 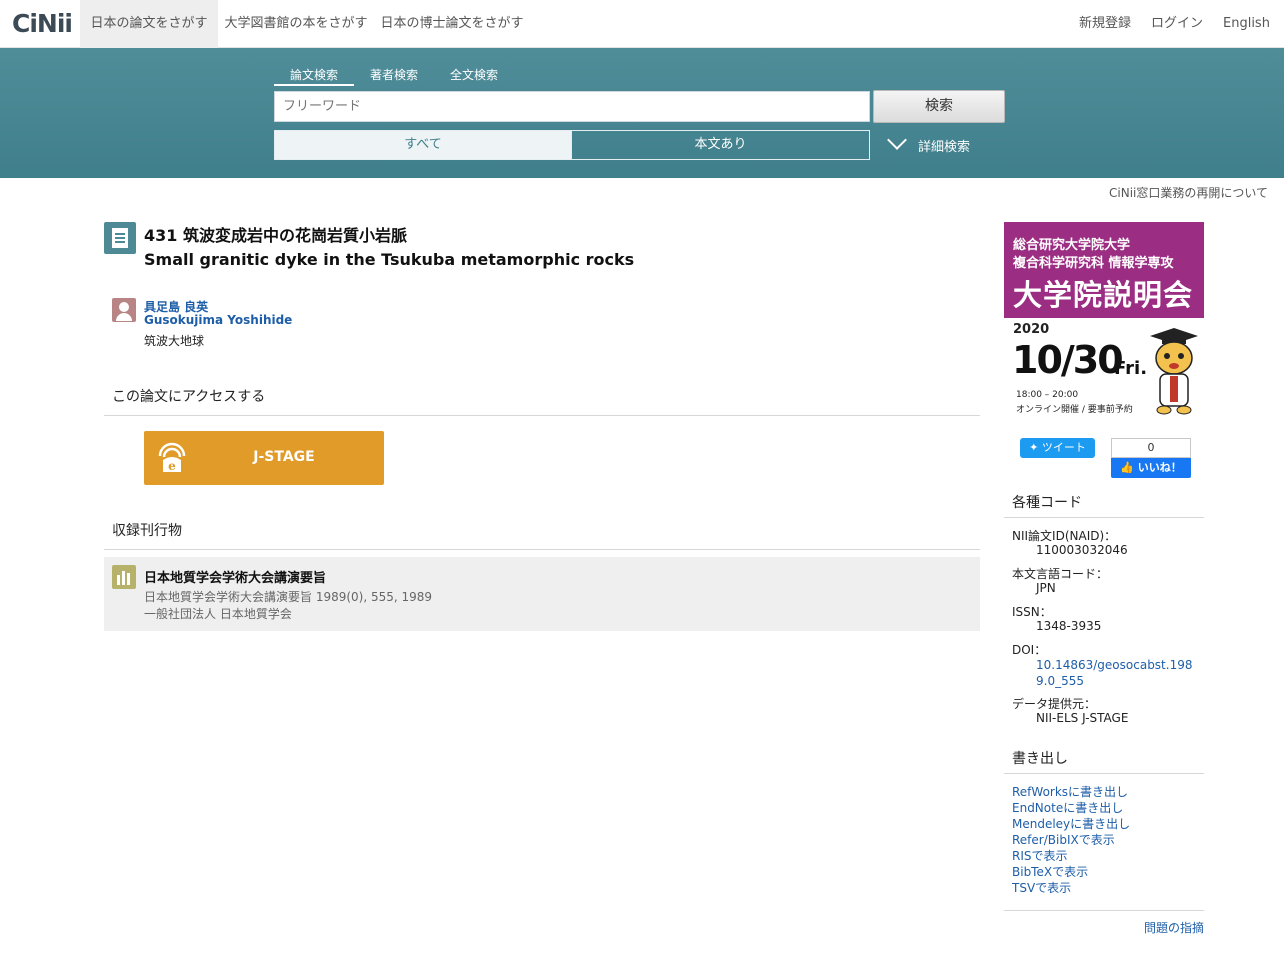 I want to click on export-tsv: TSVで表示, so click(x=1041, y=887).